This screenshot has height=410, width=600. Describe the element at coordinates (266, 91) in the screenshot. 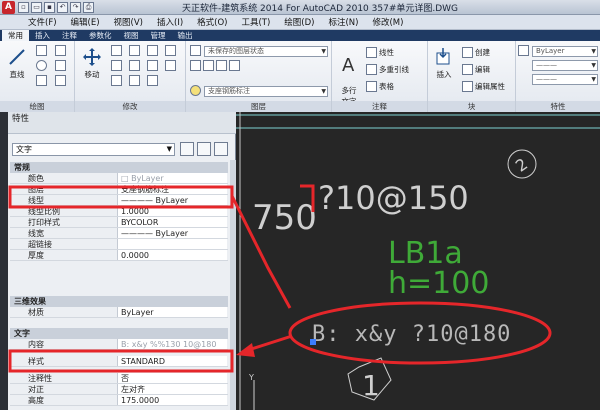

I see `current-layer-combo: 支座钢筋标注 ▼` at that location.